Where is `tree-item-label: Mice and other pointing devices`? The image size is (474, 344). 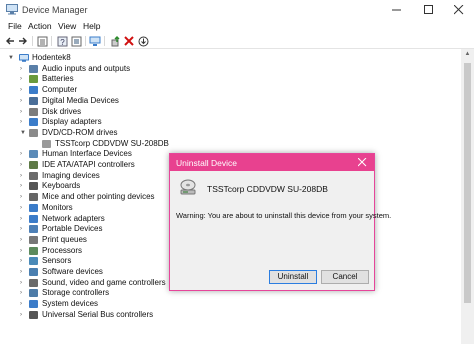
tree-item-label: Mice and other pointing devices is located at coordinates (98, 197).